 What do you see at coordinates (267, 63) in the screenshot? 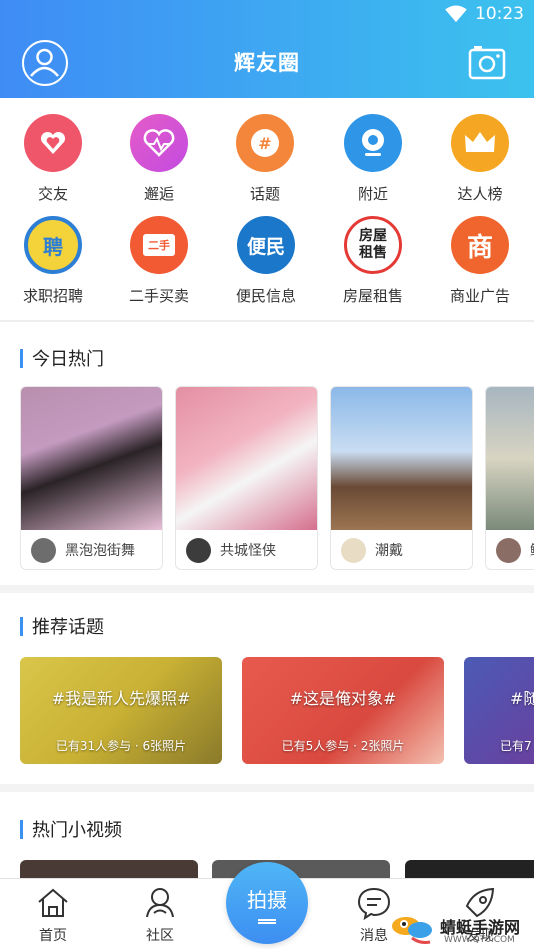
I see `page-title: 辉友圈` at bounding box center [267, 63].